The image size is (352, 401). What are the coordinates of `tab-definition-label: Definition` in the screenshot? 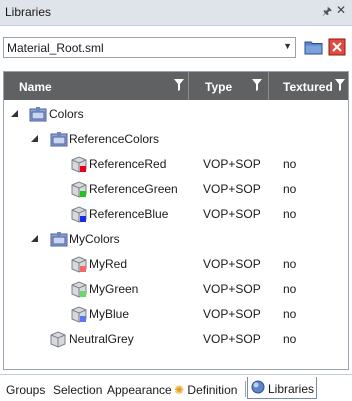 It's located at (212, 390).